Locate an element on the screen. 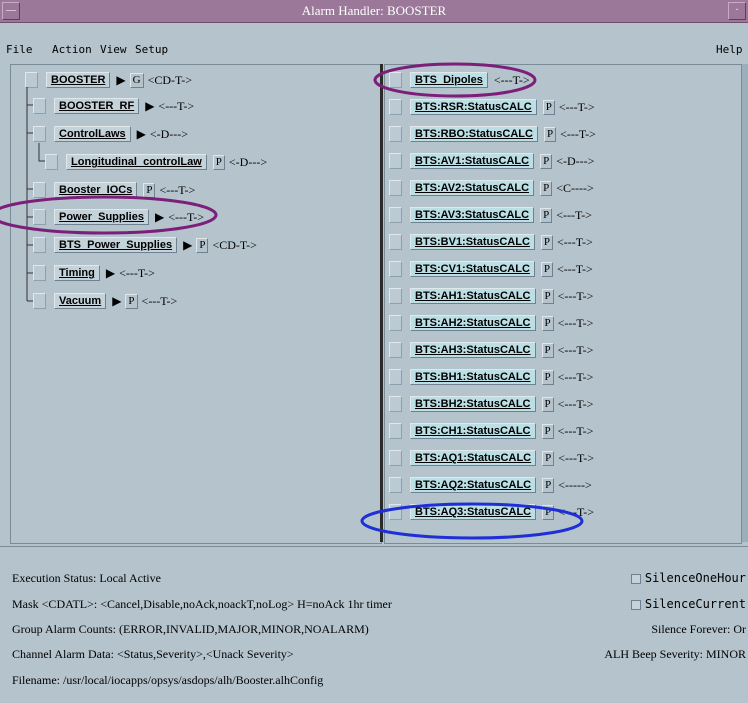 This screenshot has width=748, height=703. minimize-icon: · is located at coordinates (737, 11).